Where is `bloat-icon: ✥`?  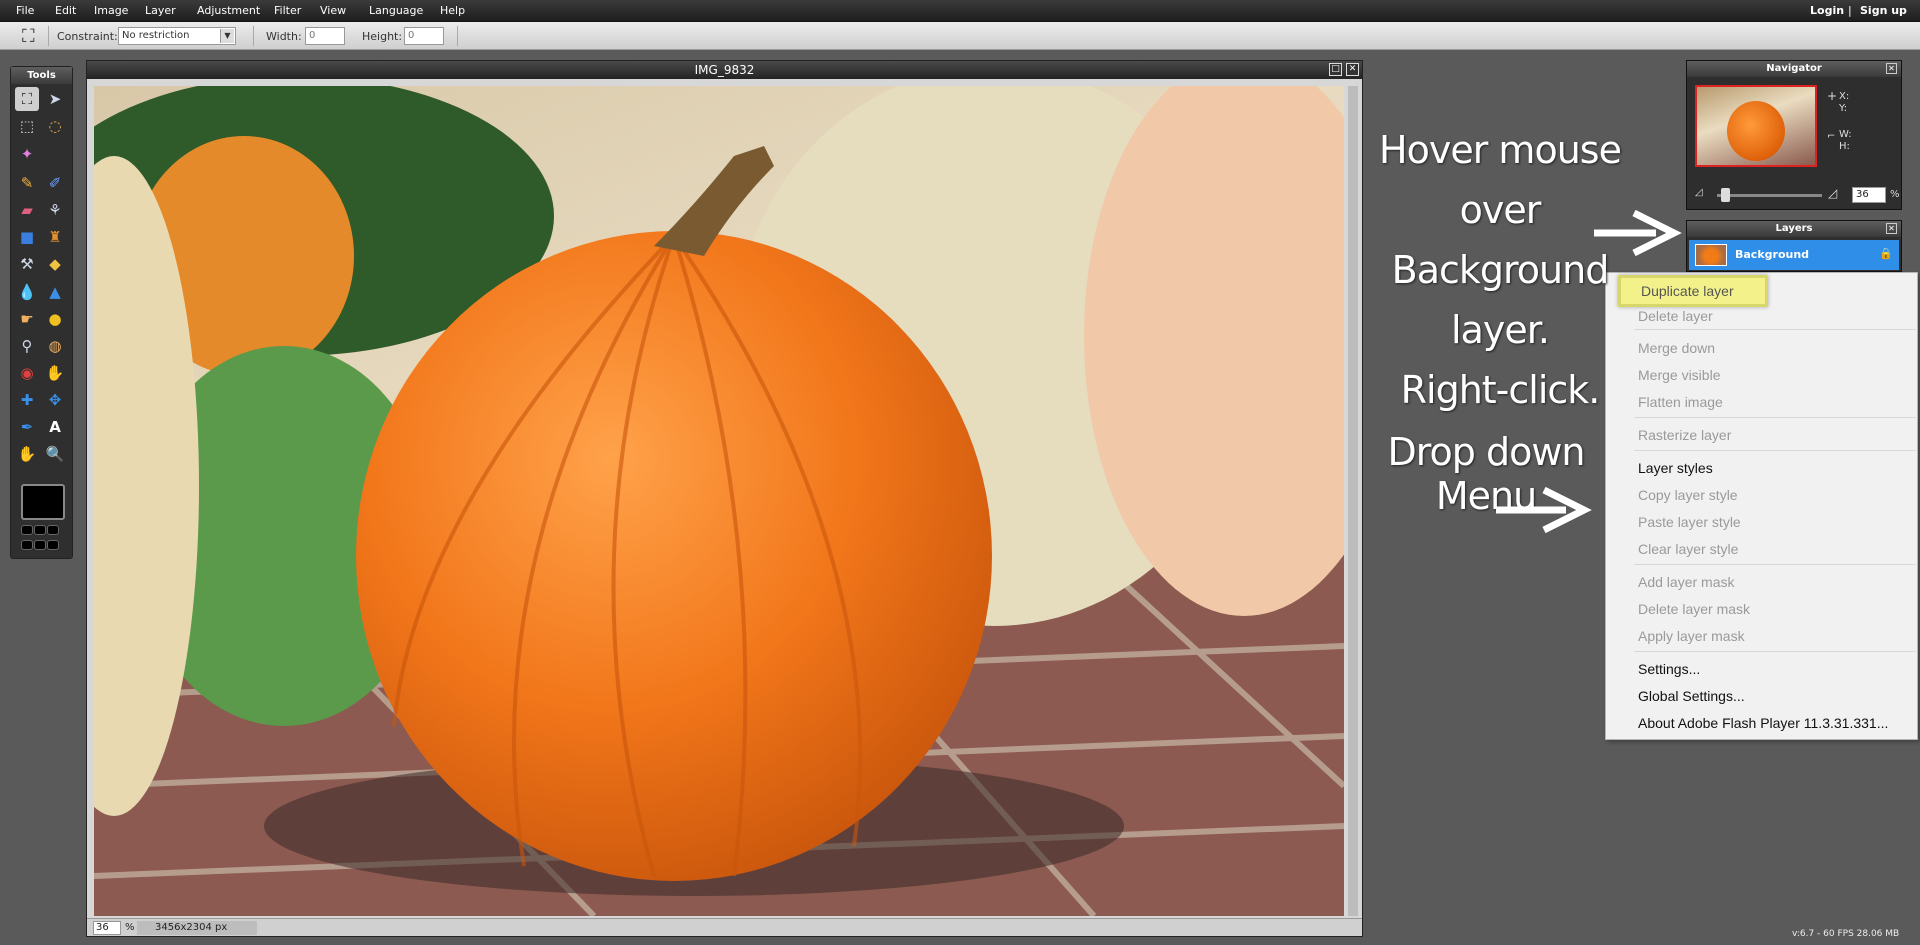
bloat-icon: ✥ is located at coordinates (55, 400).